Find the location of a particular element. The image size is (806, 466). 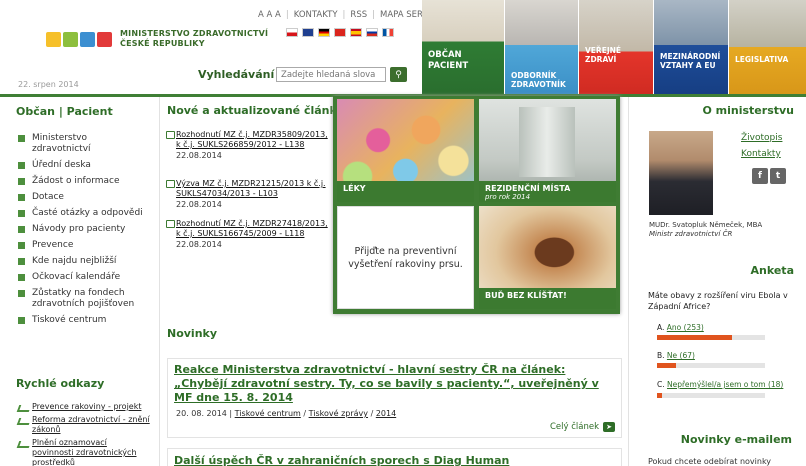

about-ministry-title: O ministerstvu is located at coordinates (748, 110).